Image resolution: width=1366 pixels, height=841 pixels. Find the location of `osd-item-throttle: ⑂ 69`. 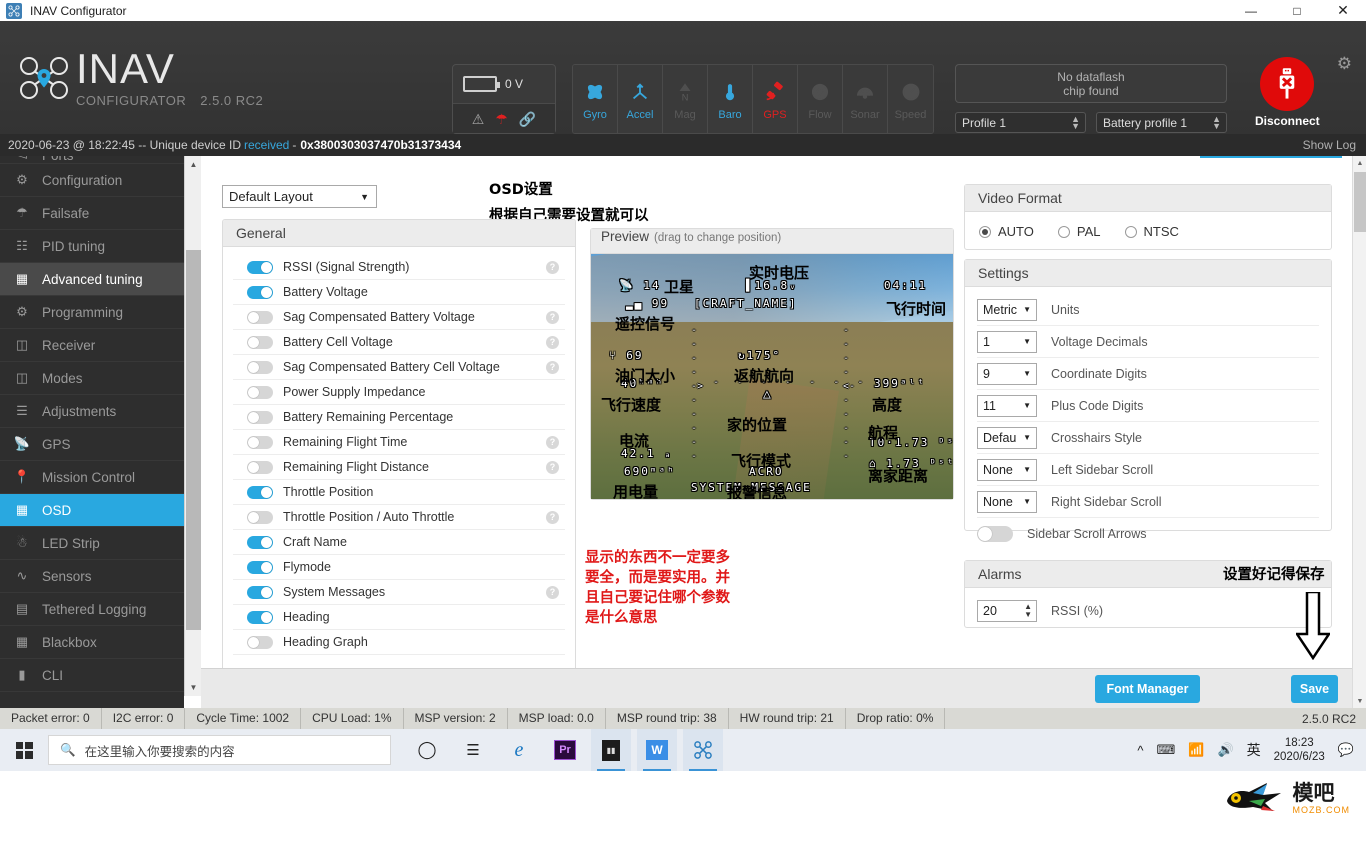

osd-item-throttle: ⑂ 69 is located at coordinates (626, 356).